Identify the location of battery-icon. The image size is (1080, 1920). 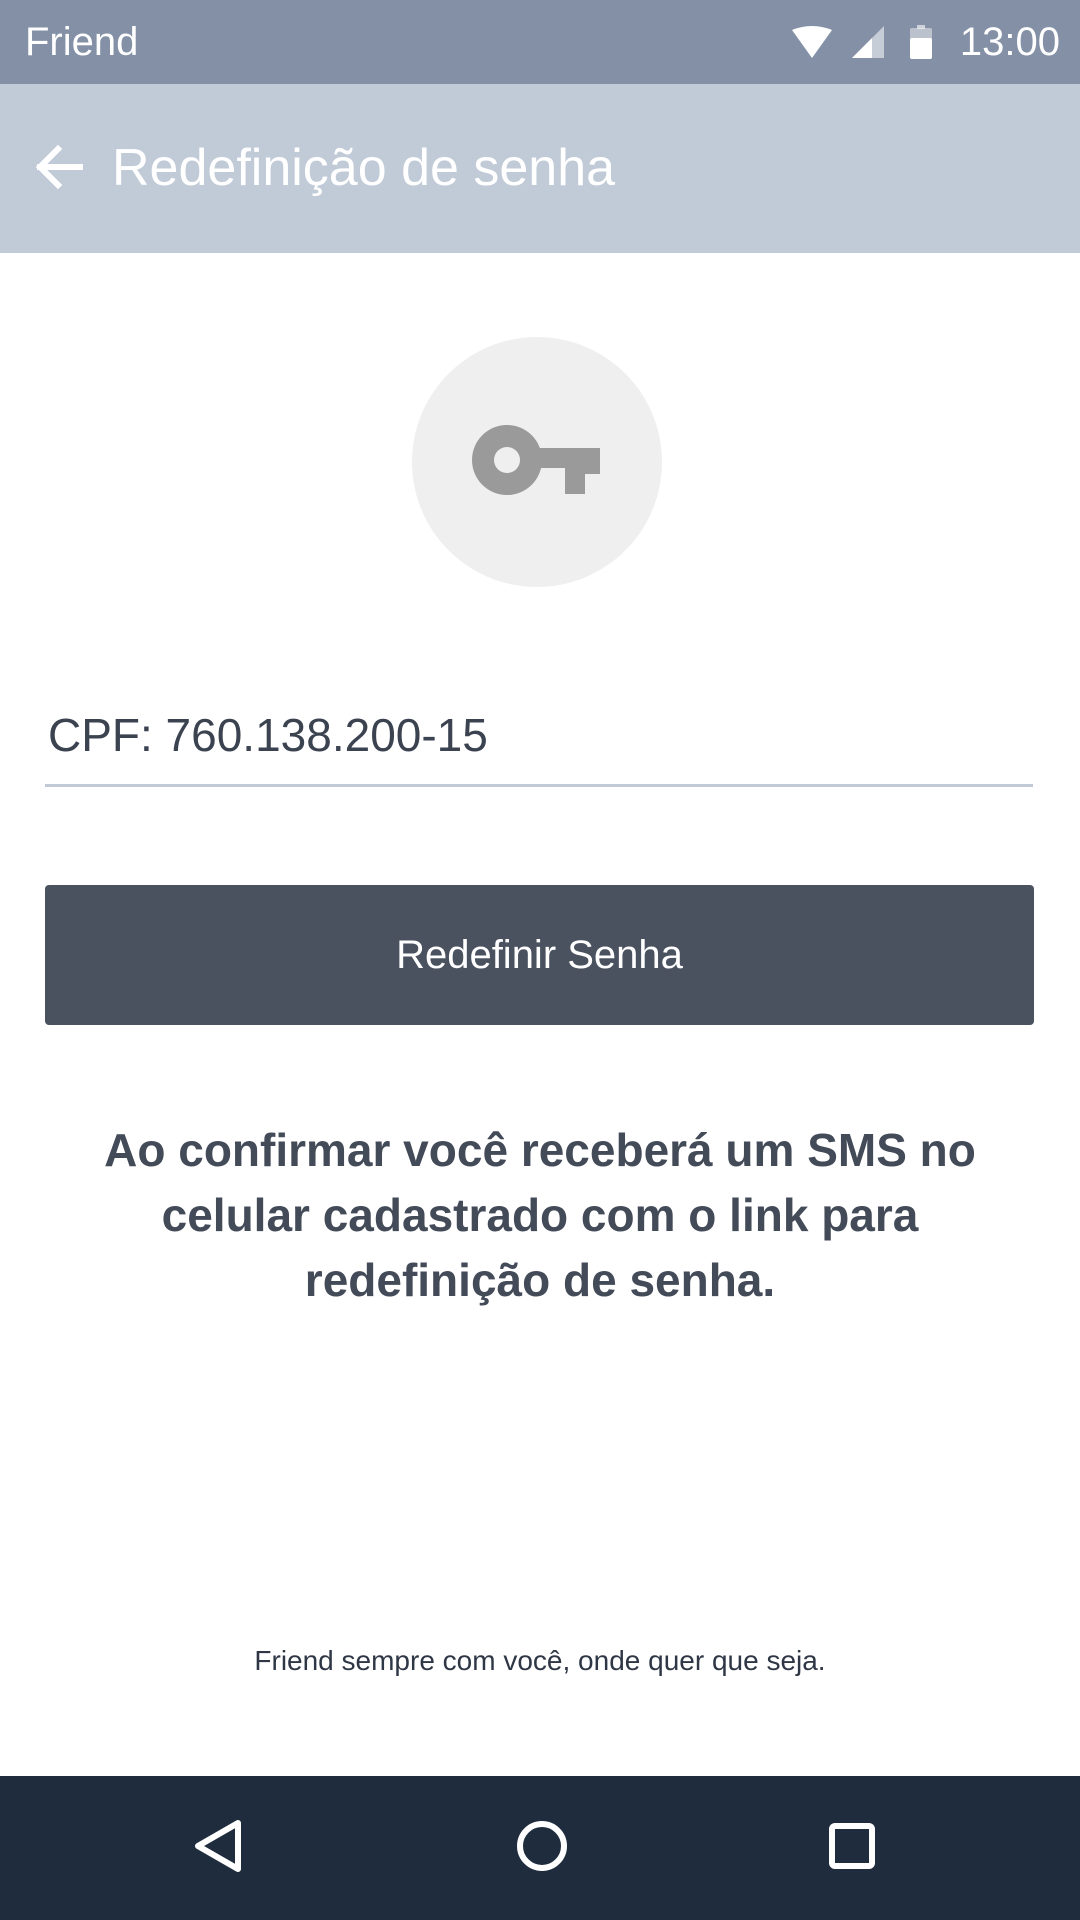
(920, 42).